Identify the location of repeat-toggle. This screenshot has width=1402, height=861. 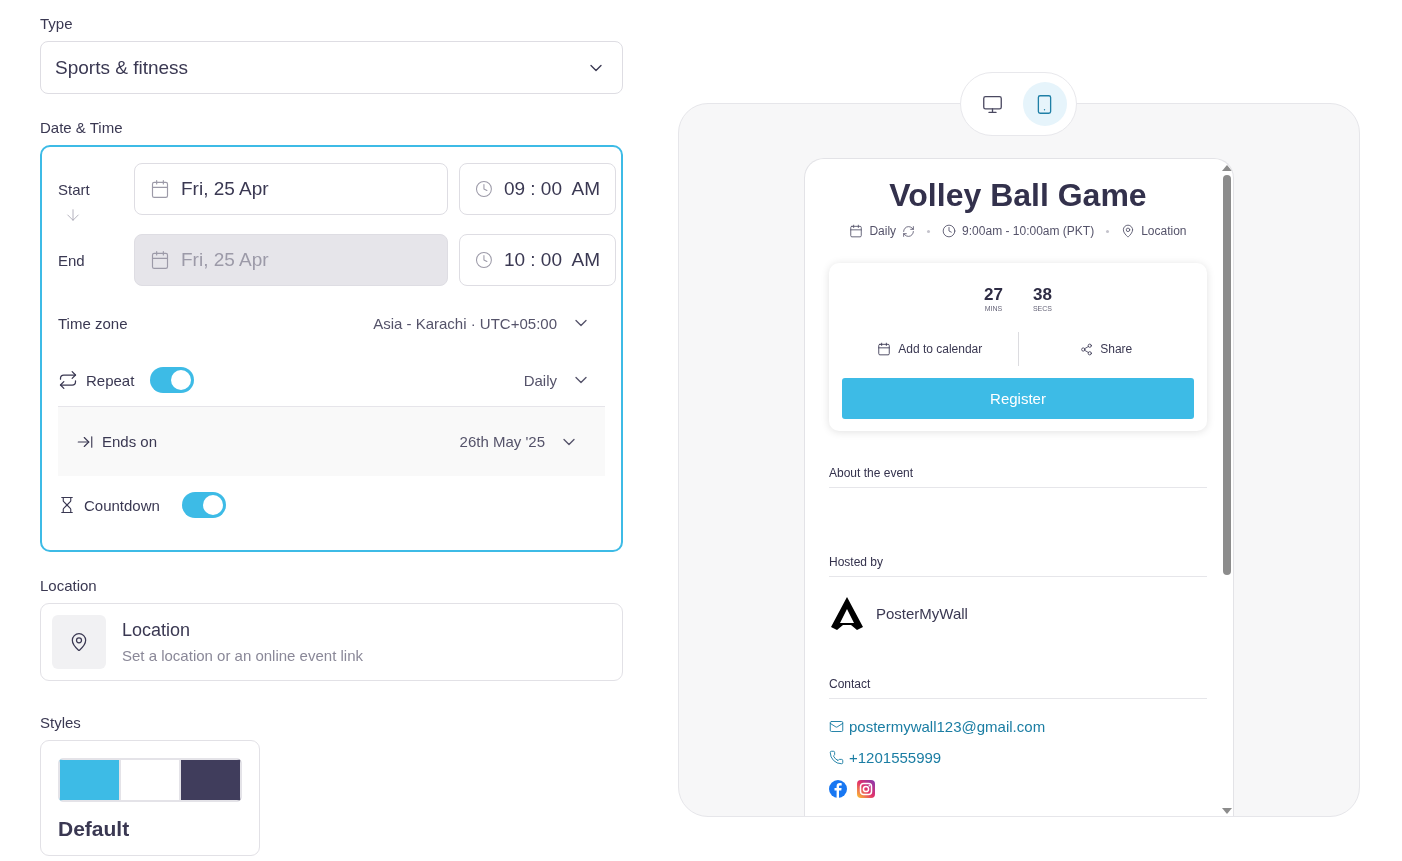
(172, 380).